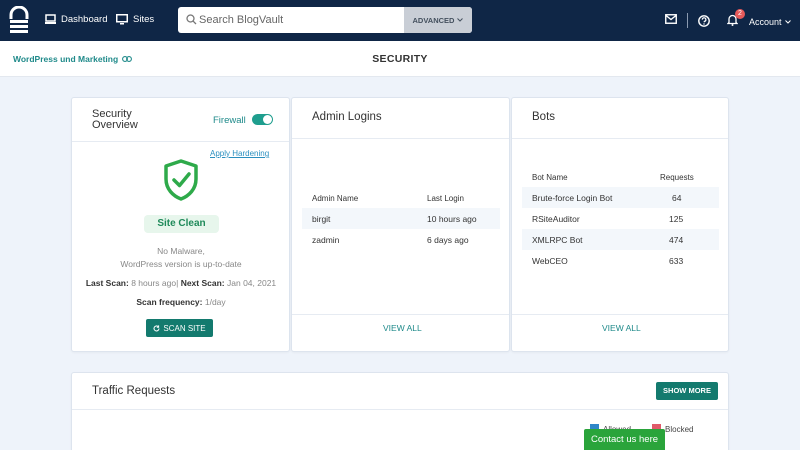  Describe the element at coordinates (155, 283) in the screenshot. I see `last-scan-value: 8 hours ago|` at that location.